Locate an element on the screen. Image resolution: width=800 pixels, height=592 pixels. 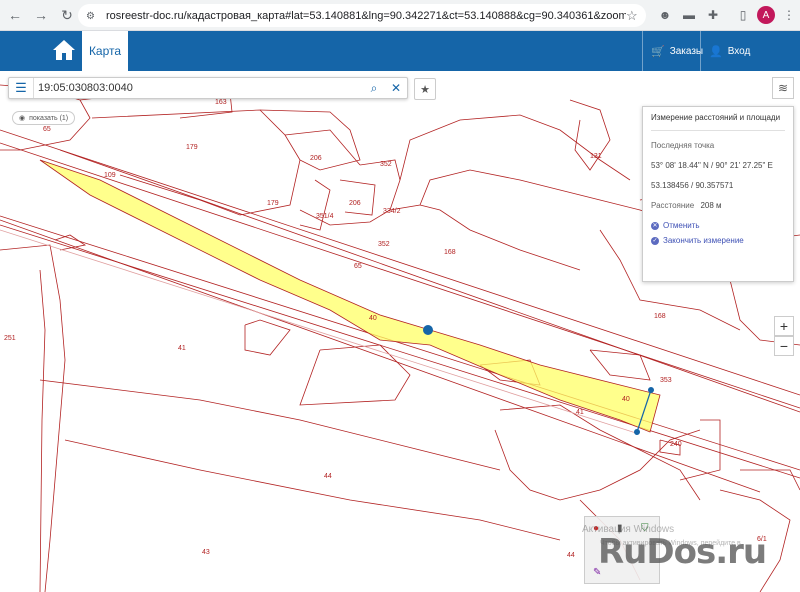
forward-icon: → is located at coordinates (41, 15).